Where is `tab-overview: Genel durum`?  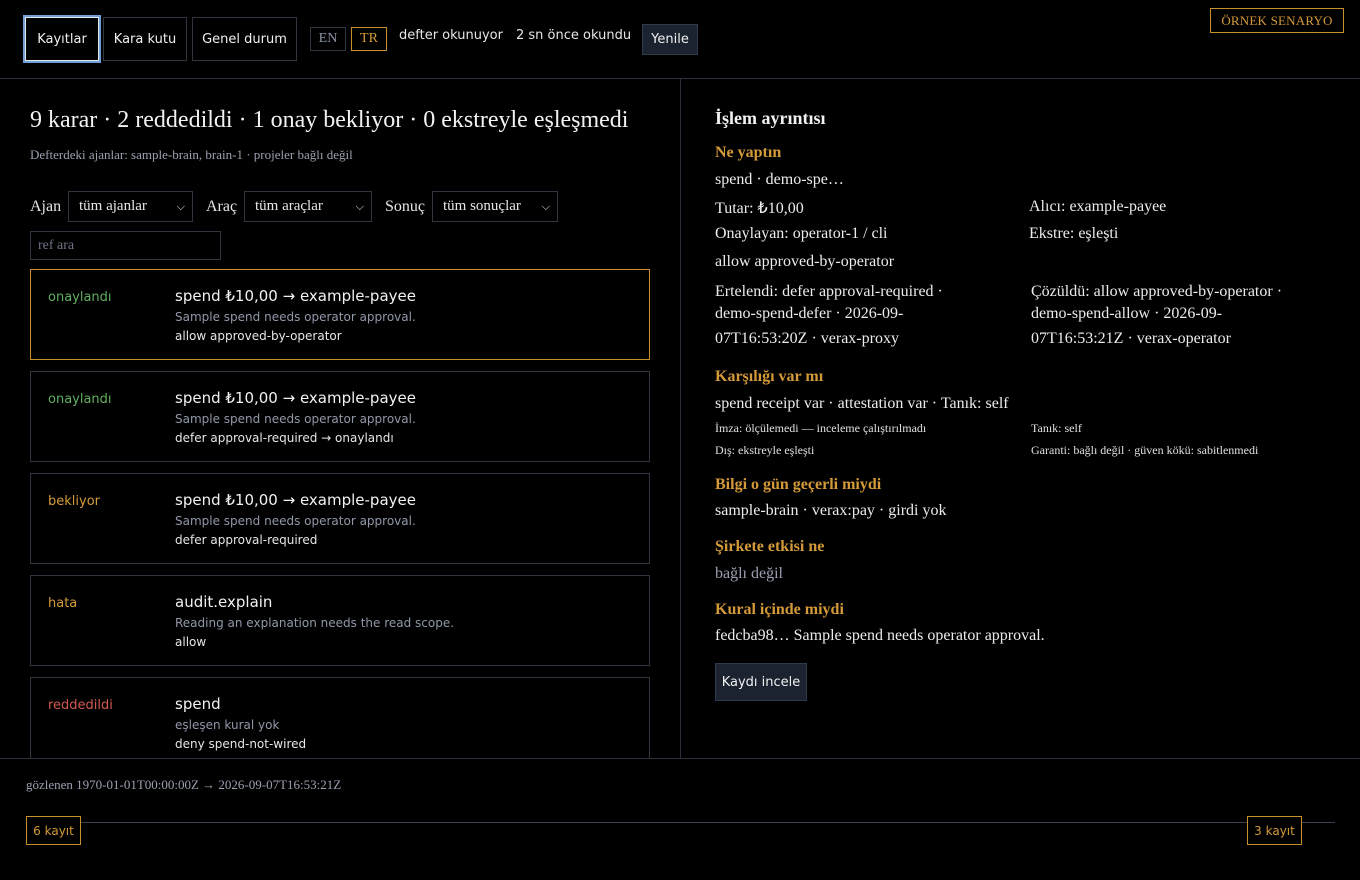
tab-overview: Genel durum is located at coordinates (244, 39).